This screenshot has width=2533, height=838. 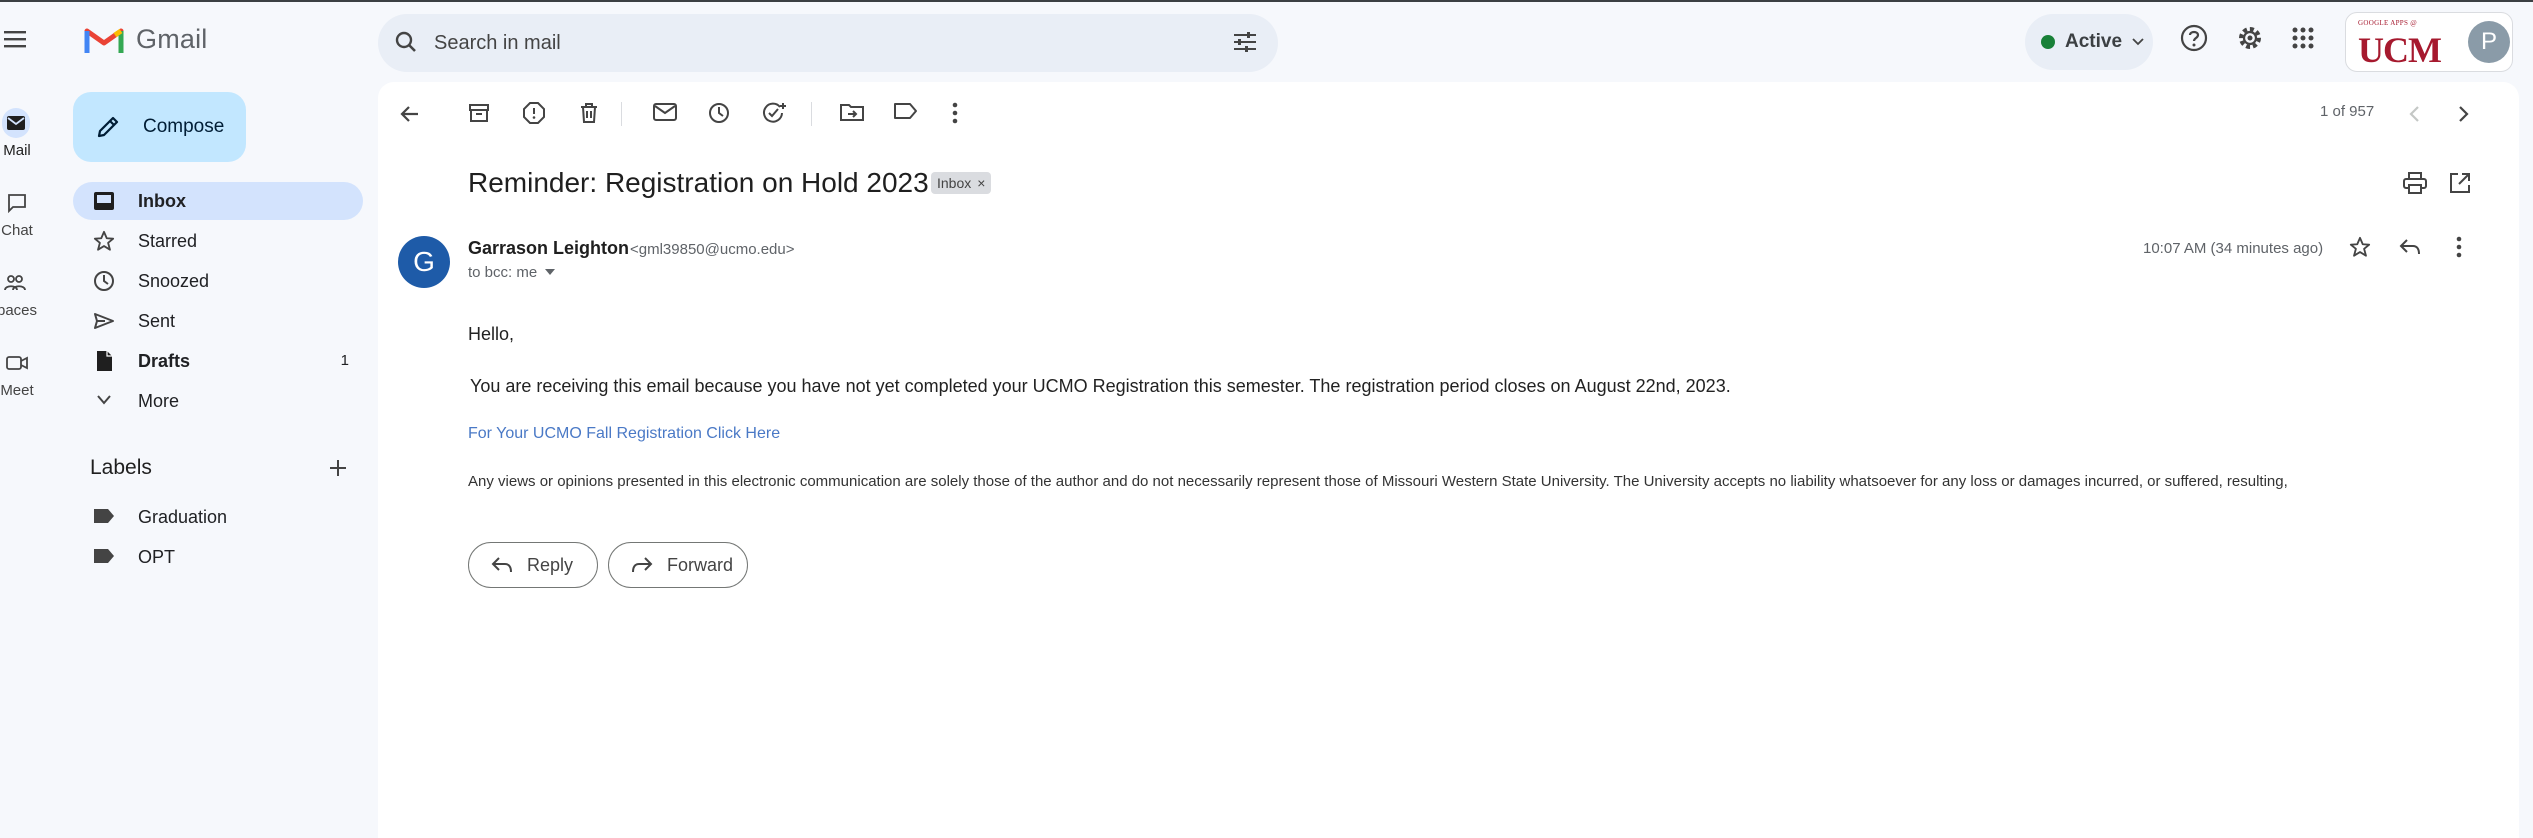 I want to click on sidebar-label-opt: OPT, so click(x=218, y=557).